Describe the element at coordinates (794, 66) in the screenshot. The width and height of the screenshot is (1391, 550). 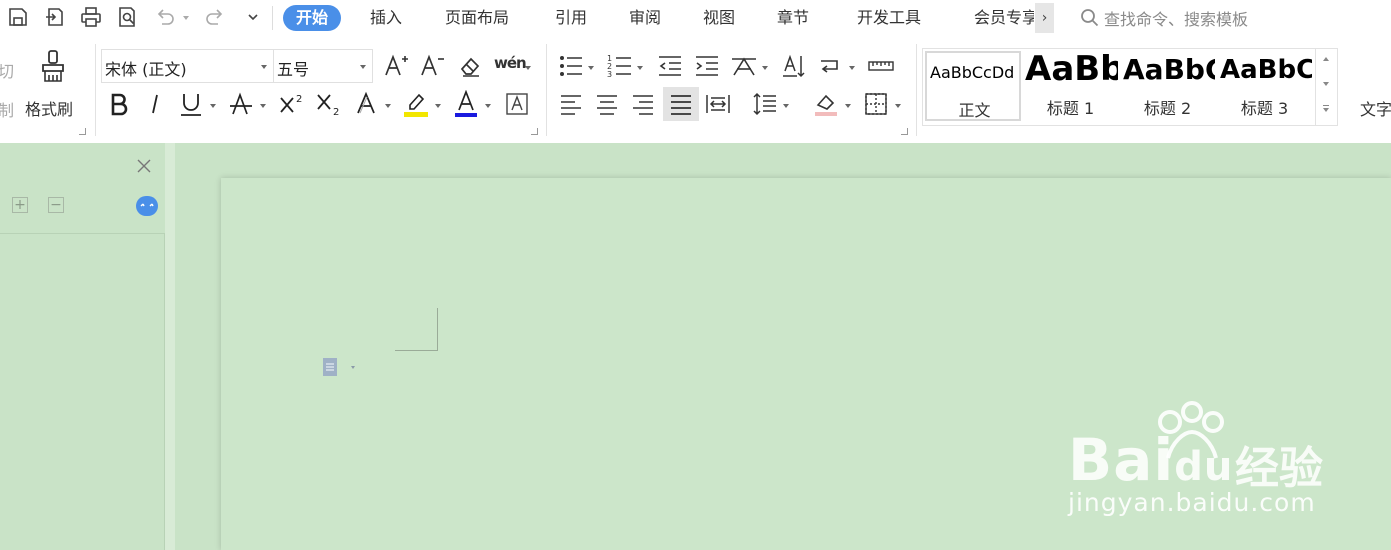
I see `sort-icon` at that location.